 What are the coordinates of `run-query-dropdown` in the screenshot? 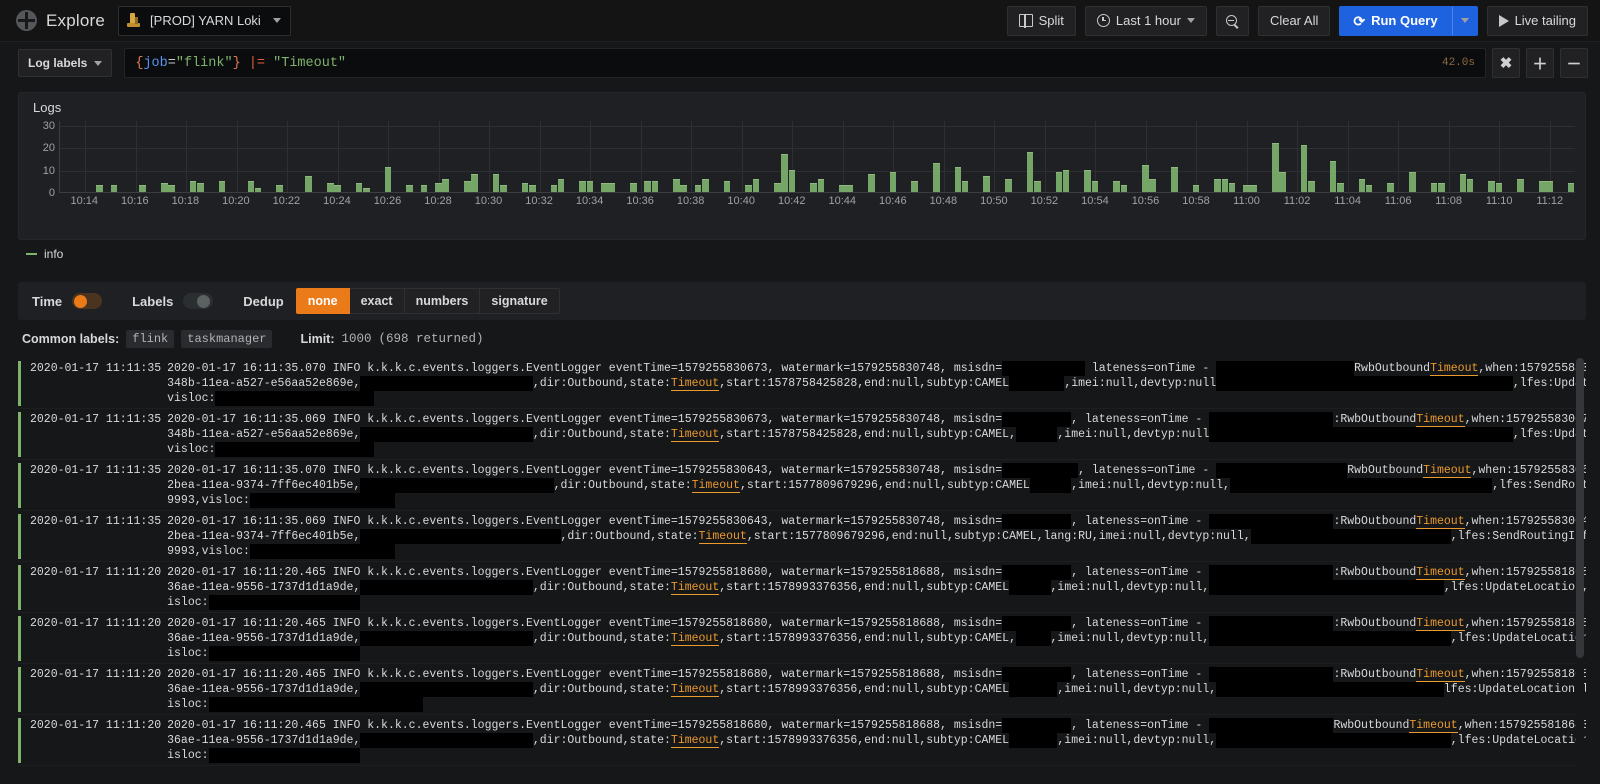 It's located at (1464, 20).